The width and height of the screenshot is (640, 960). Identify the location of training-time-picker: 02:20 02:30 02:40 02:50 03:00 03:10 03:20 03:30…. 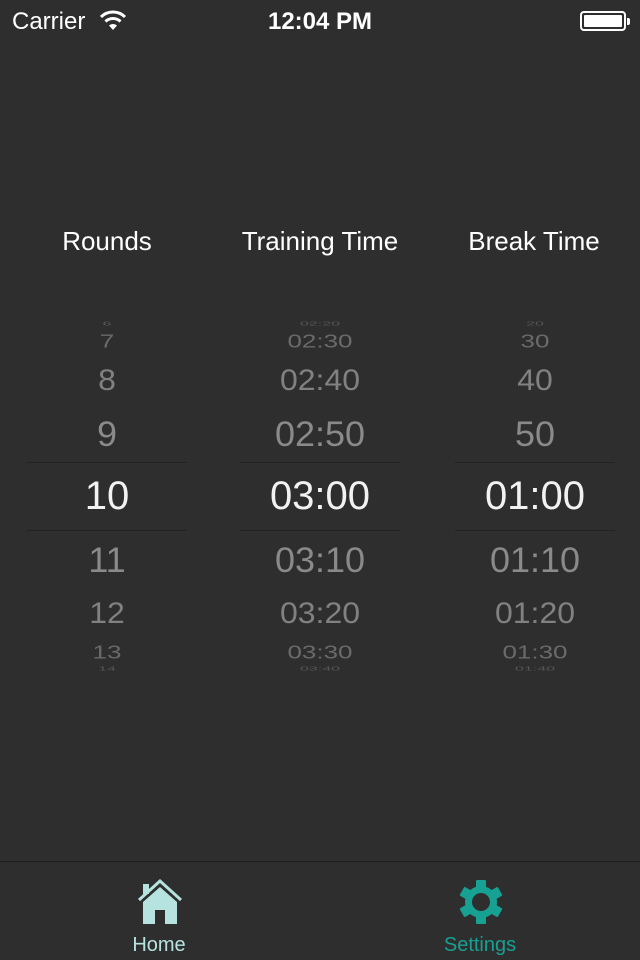
(320, 496).